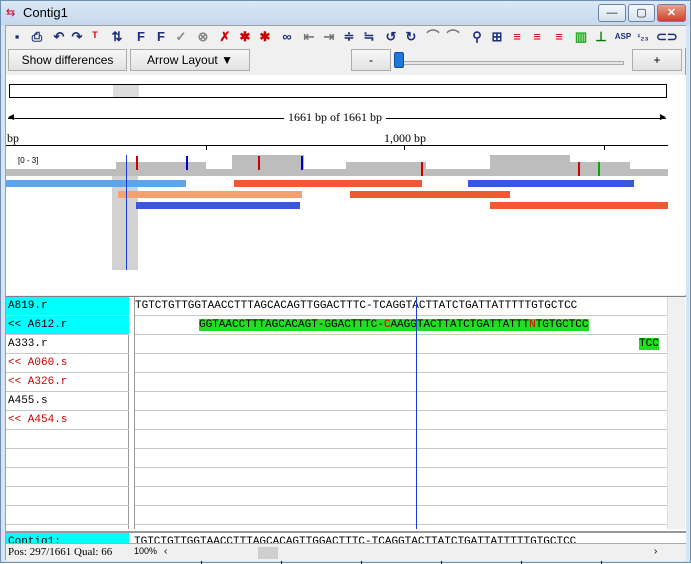  I want to click on horizontal-scroll-thumb, so click(268, 553).